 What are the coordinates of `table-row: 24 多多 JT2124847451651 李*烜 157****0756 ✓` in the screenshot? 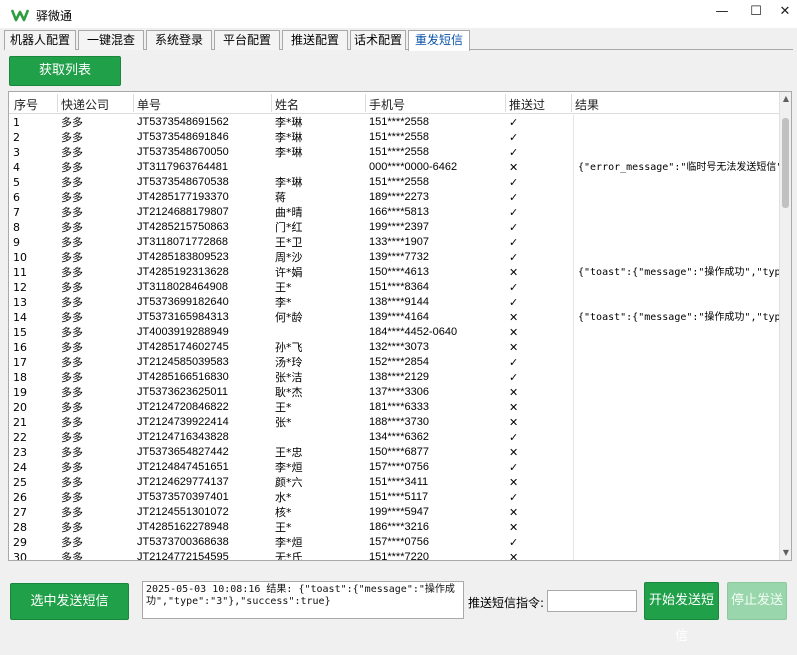 It's located at (394, 467).